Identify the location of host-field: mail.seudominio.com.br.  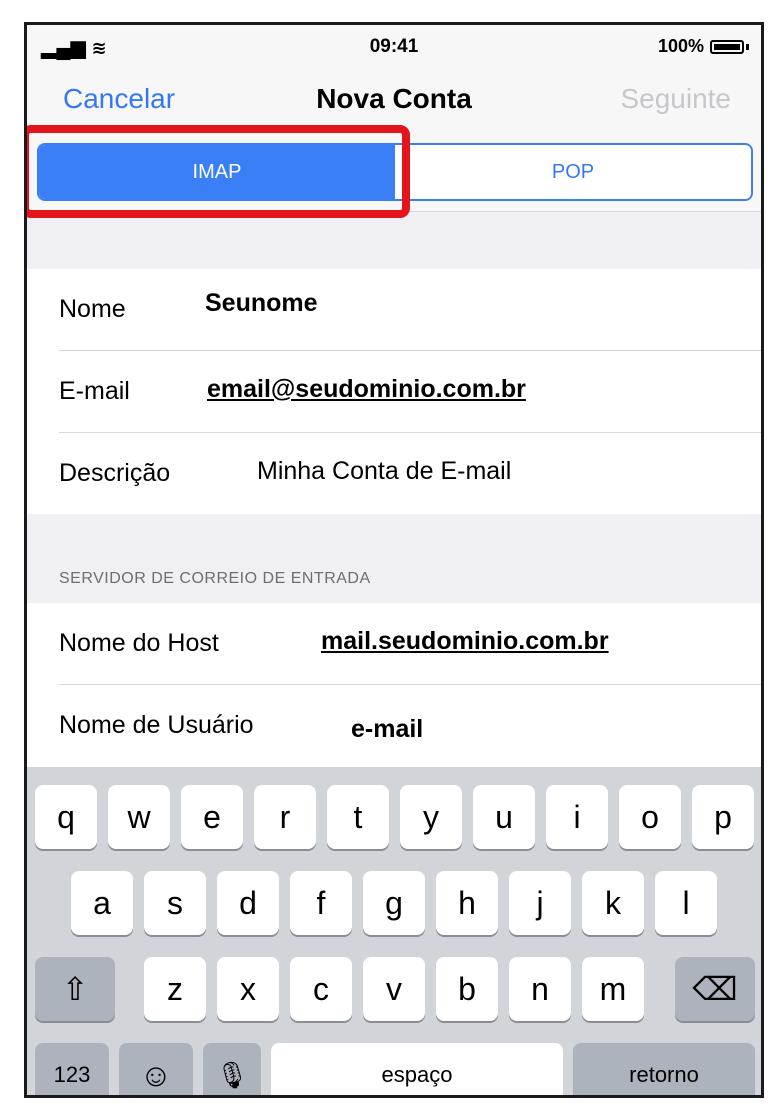
(465, 641).